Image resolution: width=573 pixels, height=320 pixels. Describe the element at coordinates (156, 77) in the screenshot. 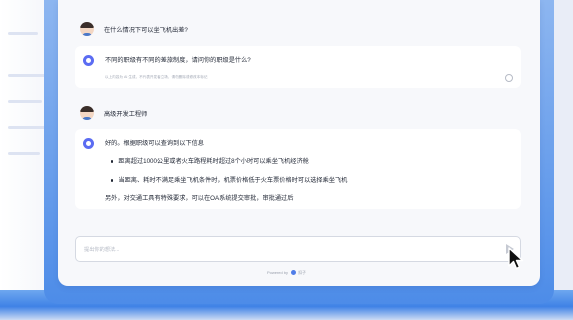

I see `ai-disclaimer: 以上内容为 AI 生成，不代表开发者立场，请勿删除或修改本标记` at that location.